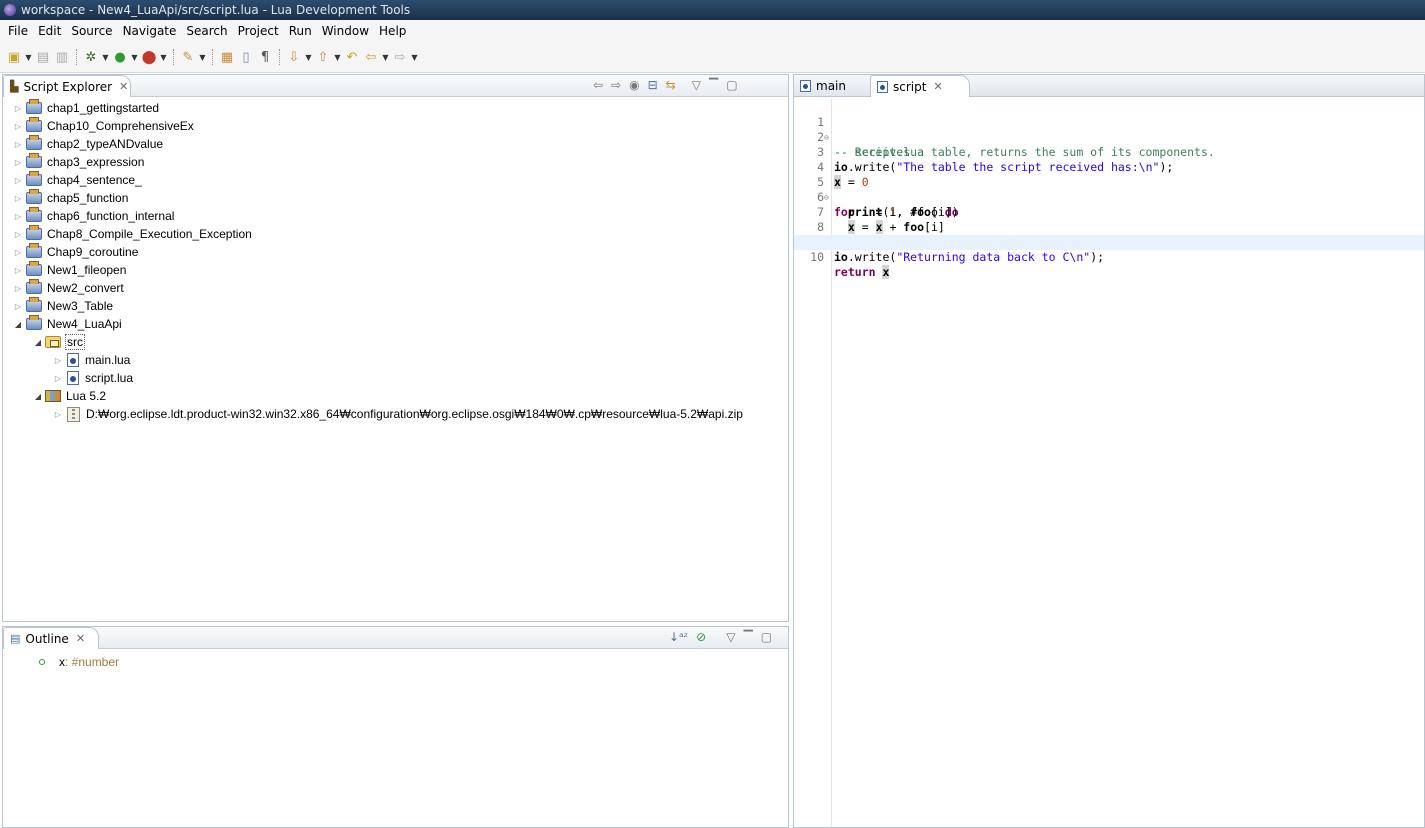  I want to click on menu-help: Help, so click(392, 31).